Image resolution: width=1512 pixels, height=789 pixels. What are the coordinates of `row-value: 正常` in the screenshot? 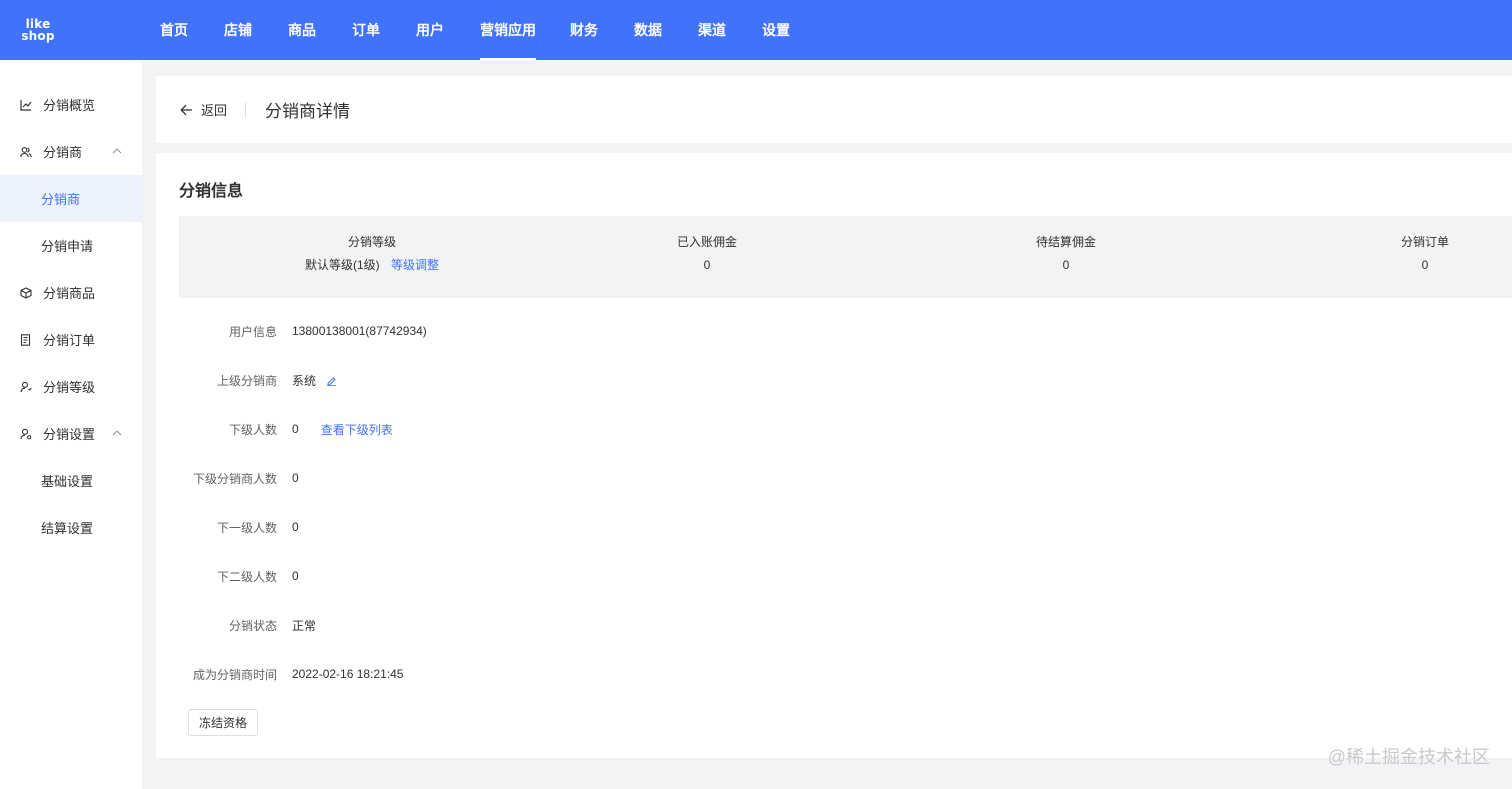 It's located at (304, 625).